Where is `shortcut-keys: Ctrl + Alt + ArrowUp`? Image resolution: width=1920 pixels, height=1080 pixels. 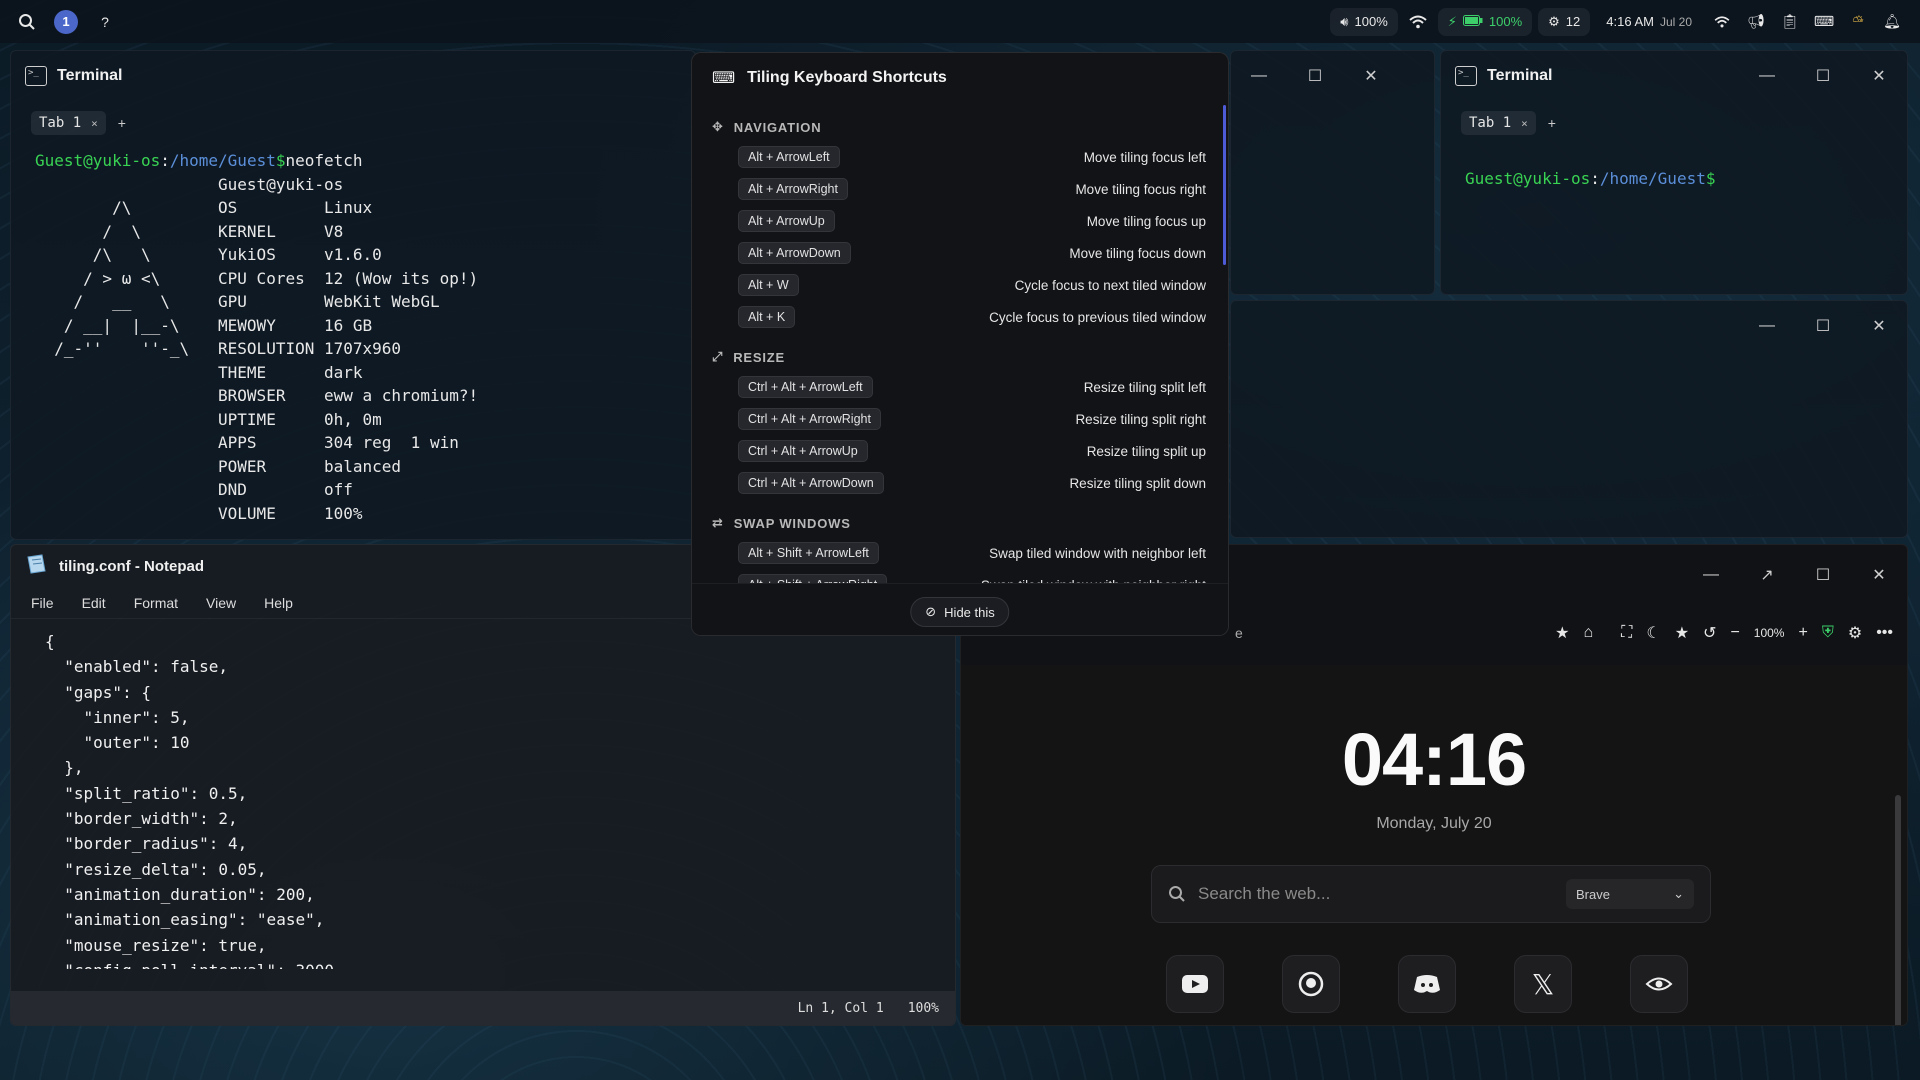
shortcut-keys: Ctrl + Alt + ArrowUp is located at coordinates (803, 451).